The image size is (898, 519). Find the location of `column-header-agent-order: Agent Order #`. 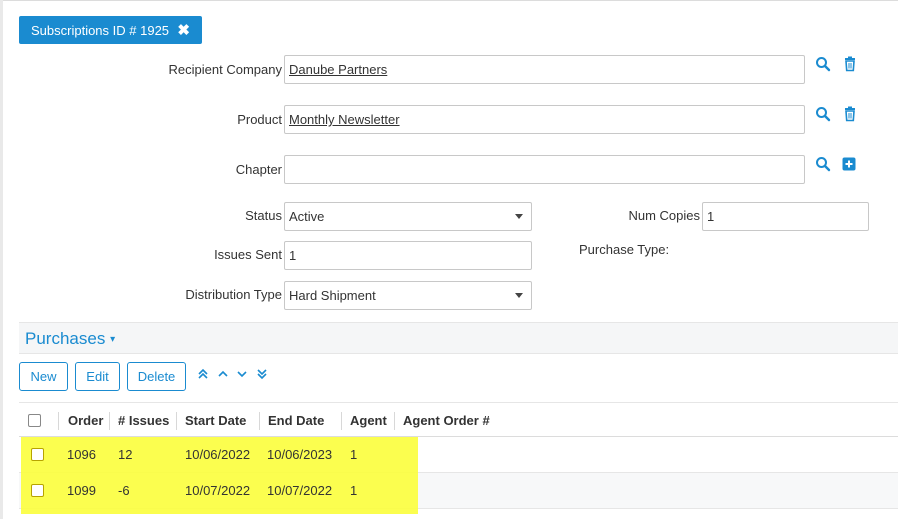

column-header-agent-order: Agent Order # is located at coordinates (446, 420).